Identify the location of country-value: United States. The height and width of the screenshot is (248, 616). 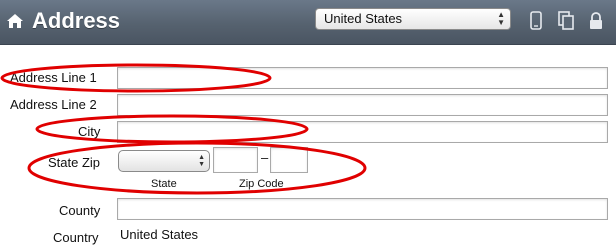
(159, 234).